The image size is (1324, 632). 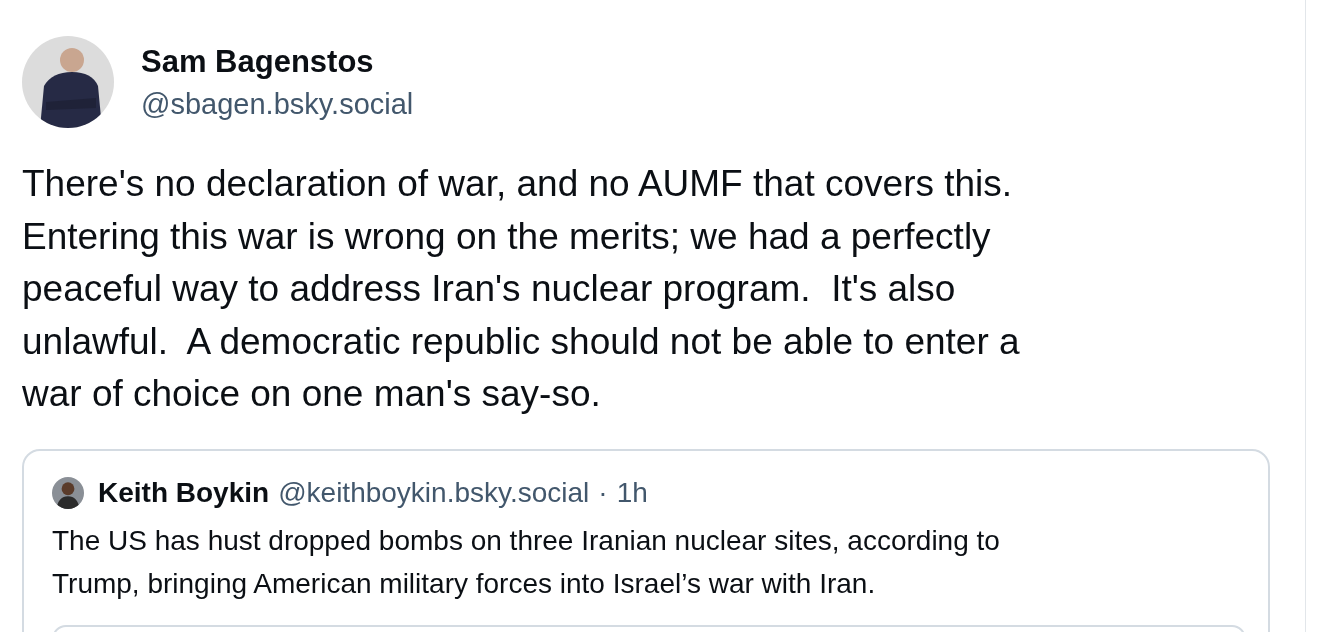 What do you see at coordinates (632, 492) in the screenshot?
I see `post-time: 1h` at bounding box center [632, 492].